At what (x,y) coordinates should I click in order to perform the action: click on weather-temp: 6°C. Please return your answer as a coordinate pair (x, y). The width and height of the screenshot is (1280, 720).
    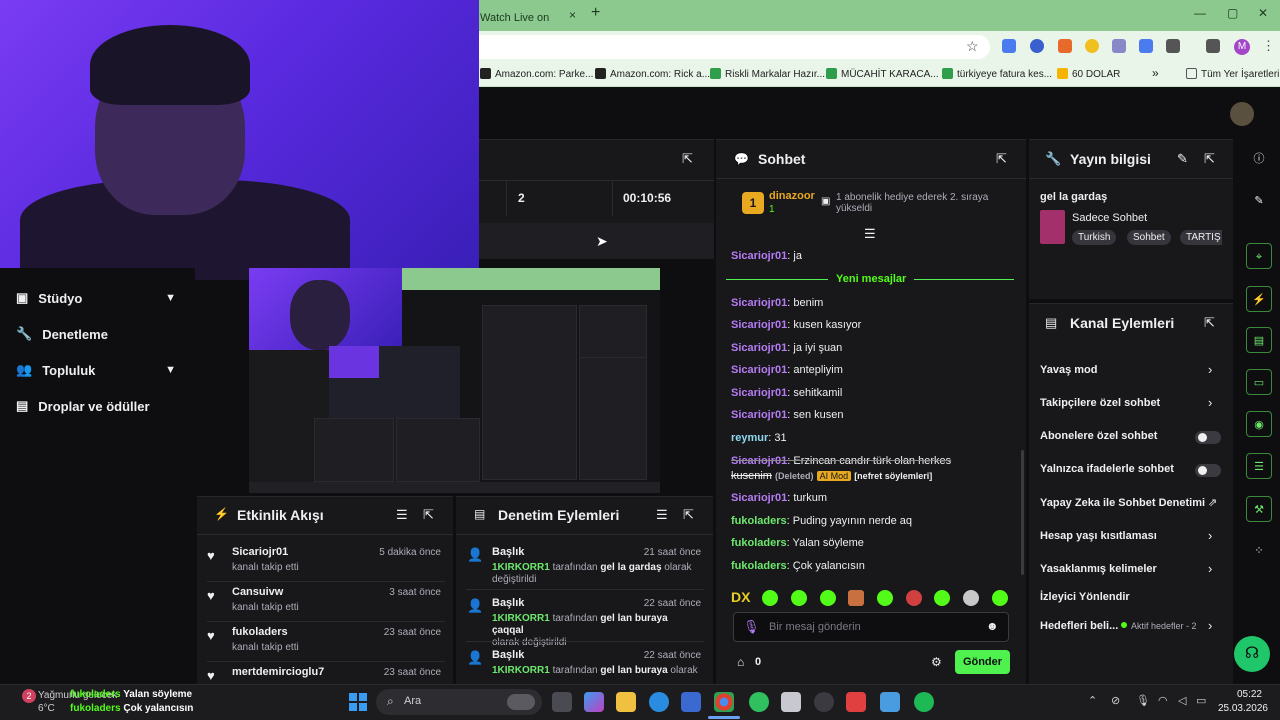
    Looking at the image, I should click on (46, 708).